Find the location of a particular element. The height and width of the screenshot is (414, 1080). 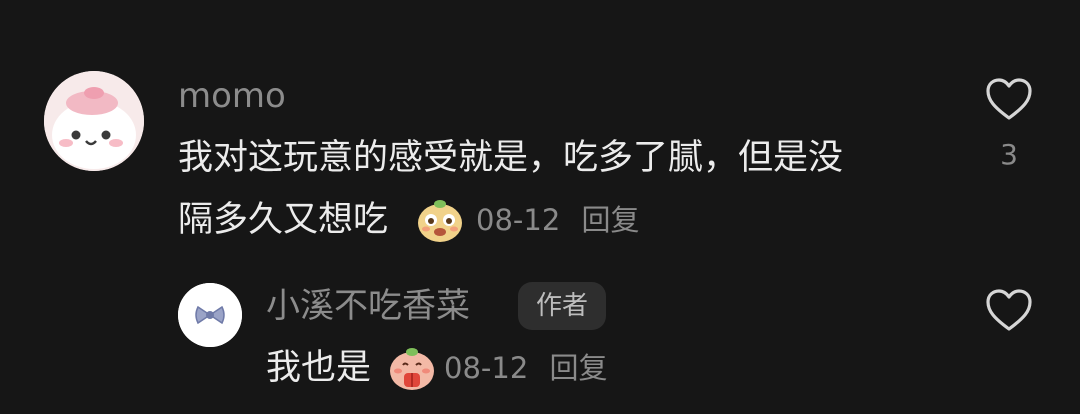

smiling-face-emoji-icon is located at coordinates (440, 221).